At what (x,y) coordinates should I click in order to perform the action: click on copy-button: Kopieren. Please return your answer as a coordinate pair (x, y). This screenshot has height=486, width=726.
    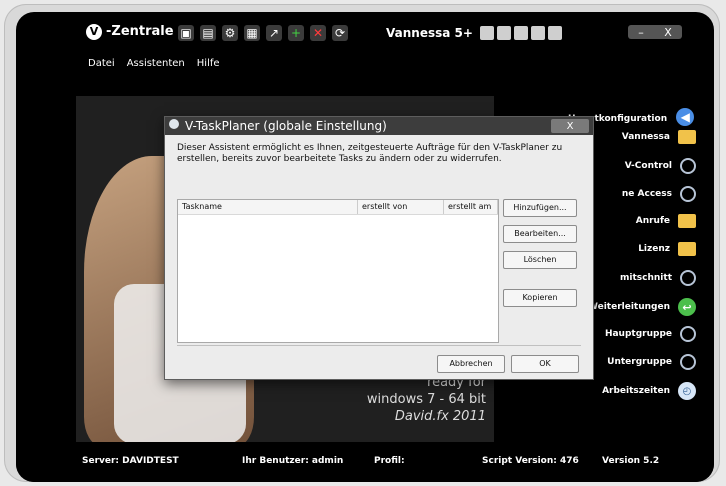
    Looking at the image, I should click on (540, 298).